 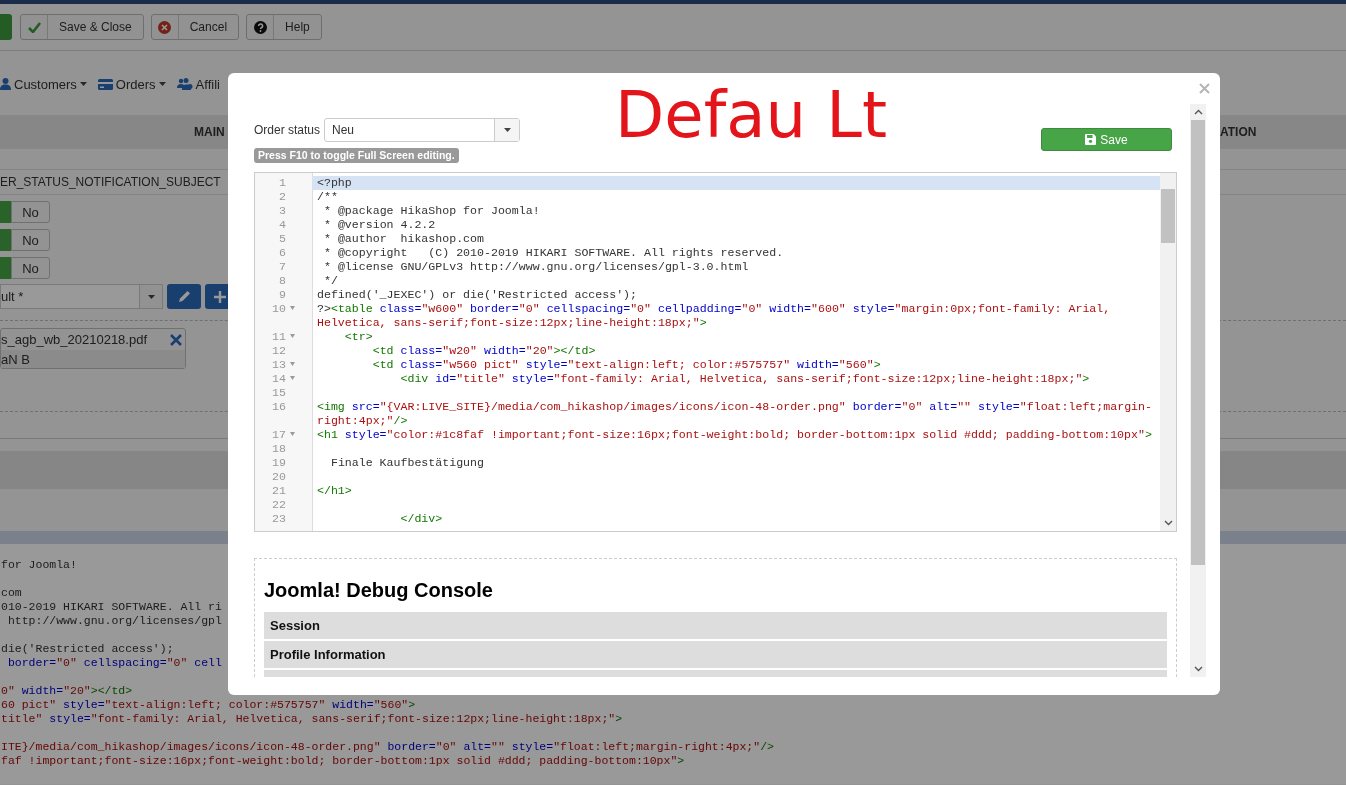 I want to click on user-icon, so click(x=5, y=84).